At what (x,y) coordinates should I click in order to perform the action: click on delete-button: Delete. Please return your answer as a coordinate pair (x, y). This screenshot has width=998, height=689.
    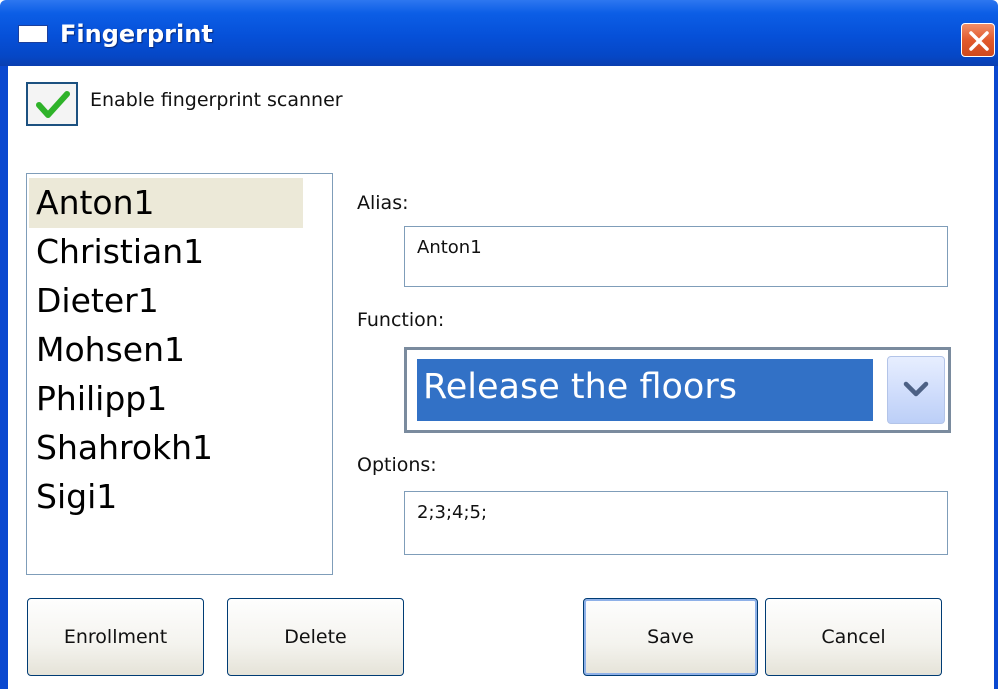
    Looking at the image, I should click on (315, 637).